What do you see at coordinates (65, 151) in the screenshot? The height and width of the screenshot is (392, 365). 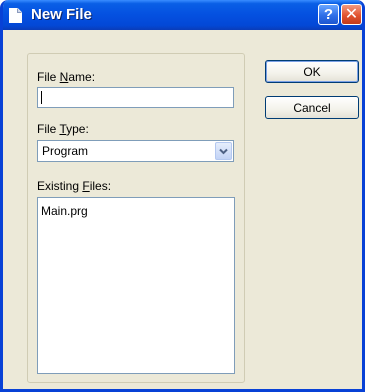 I see `file-type-value: Program` at bounding box center [65, 151].